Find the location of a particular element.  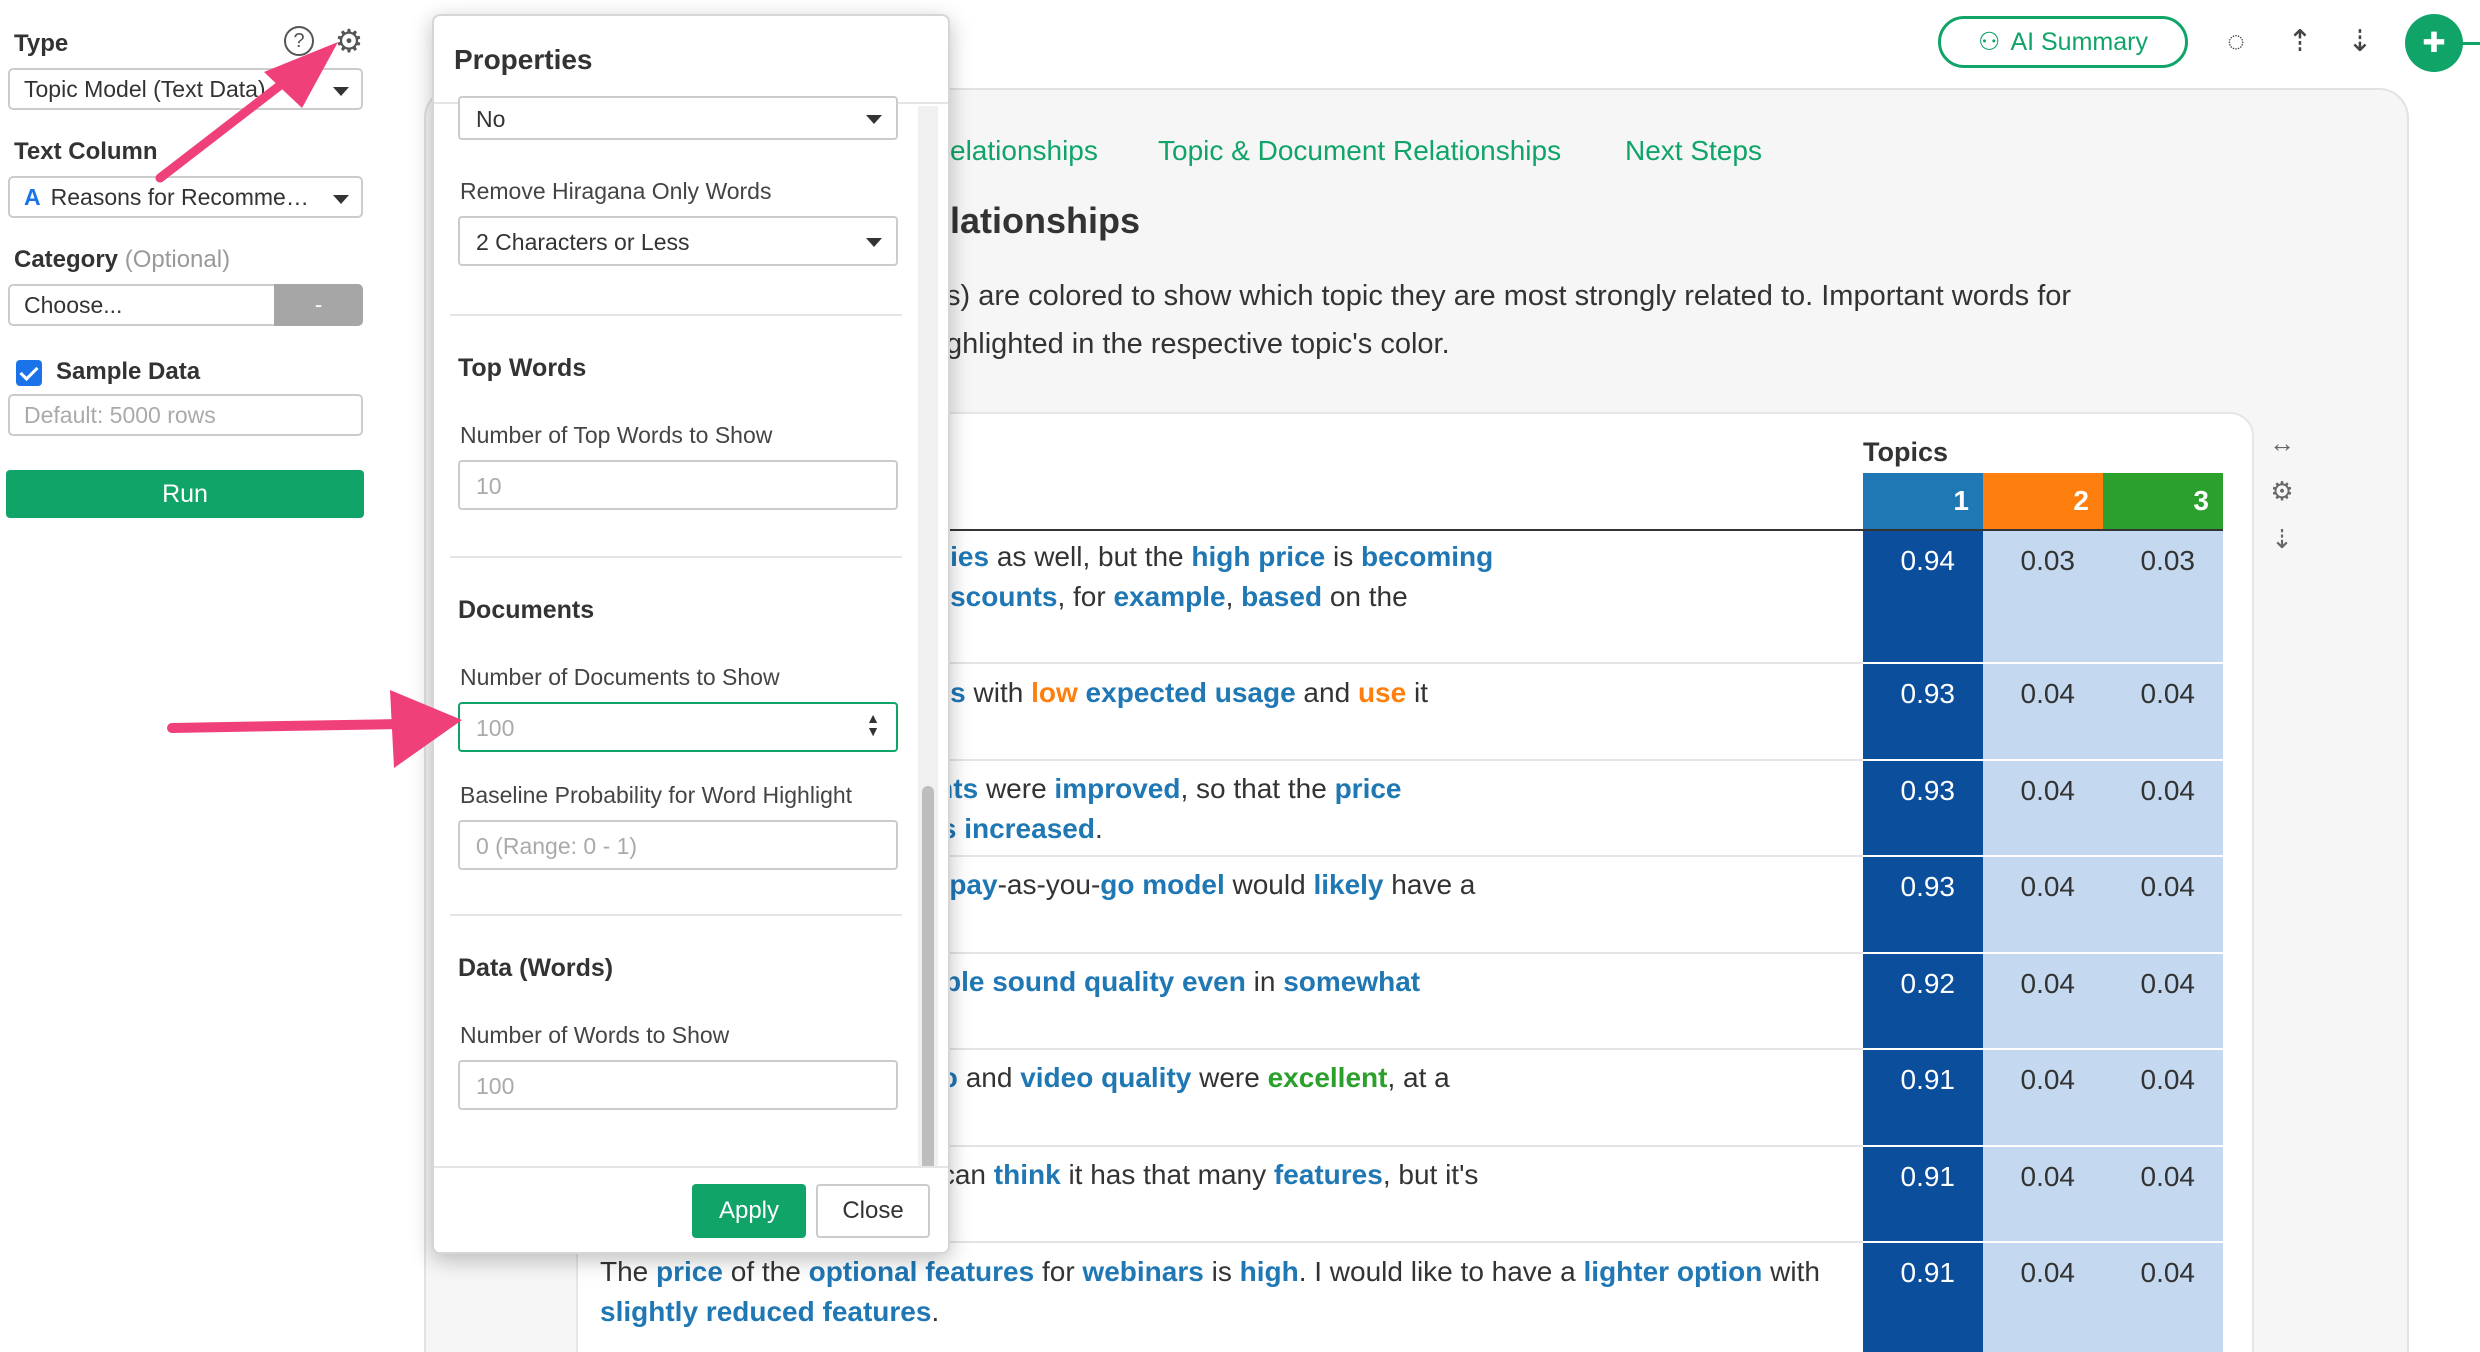

topic3-value: 0.03 is located at coordinates (2163, 596).